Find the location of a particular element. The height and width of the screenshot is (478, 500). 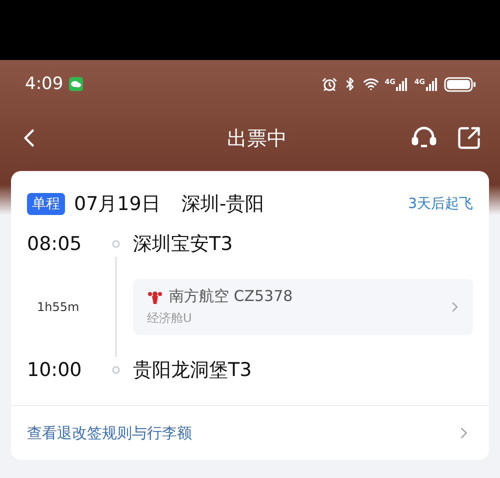

rules-link: 查看退改签规则与行李额 is located at coordinates (250, 432).